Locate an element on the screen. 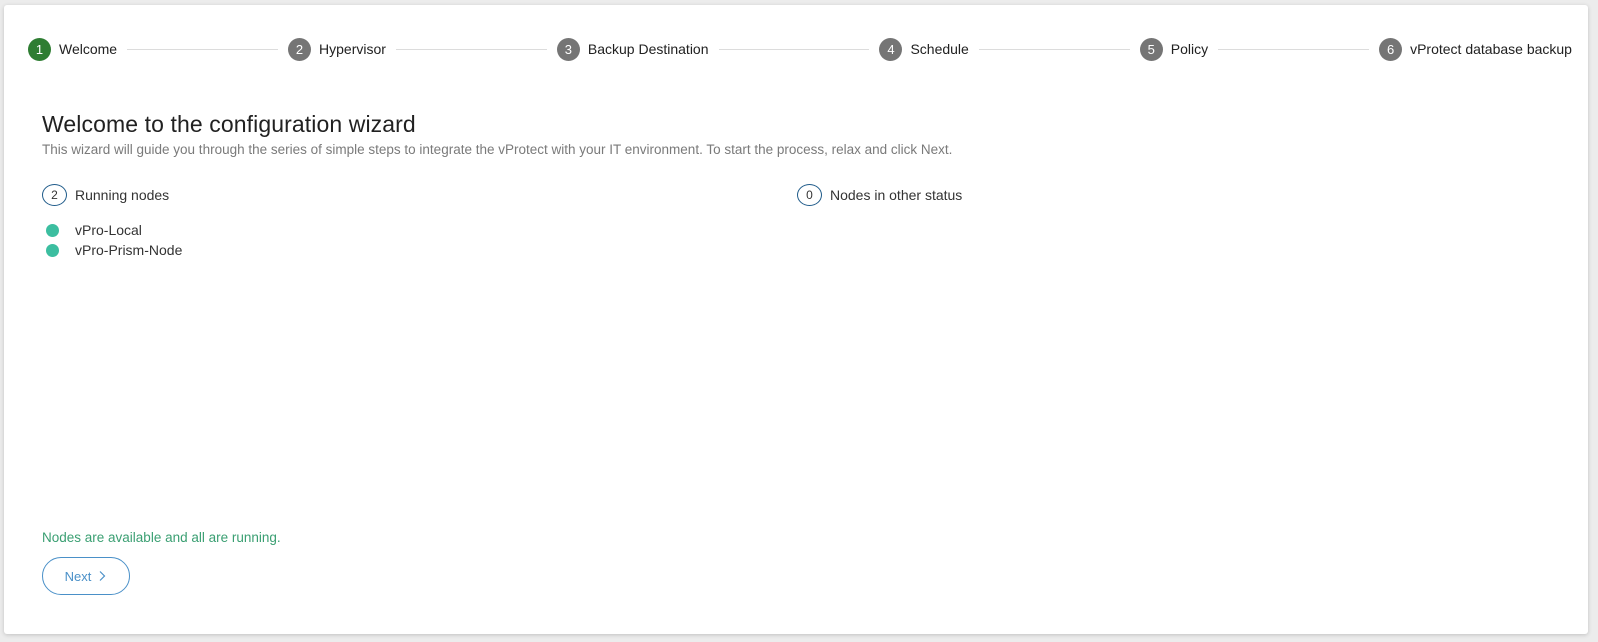  step-label: Backup Destination is located at coordinates (648, 49).